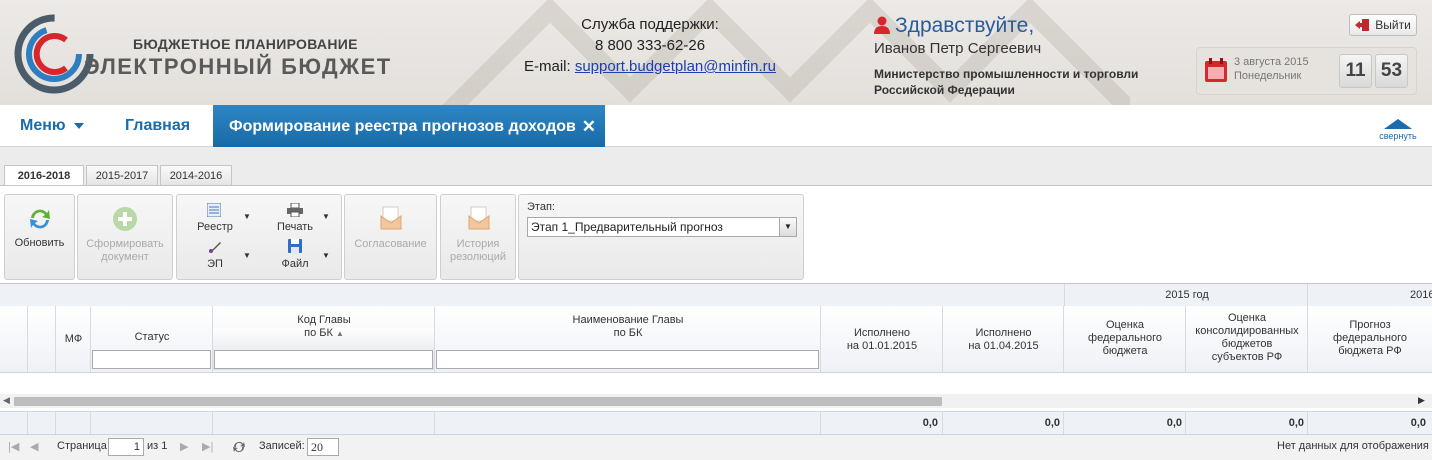  What do you see at coordinates (1125, 325) in the screenshot?
I see `col-fed-label-1: Оценка` at bounding box center [1125, 325].